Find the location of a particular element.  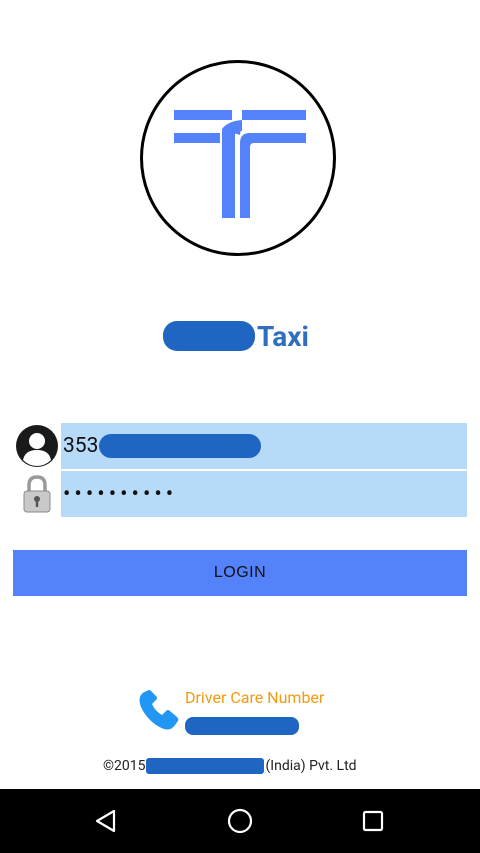

app-title: Taxi is located at coordinates (253, 336).